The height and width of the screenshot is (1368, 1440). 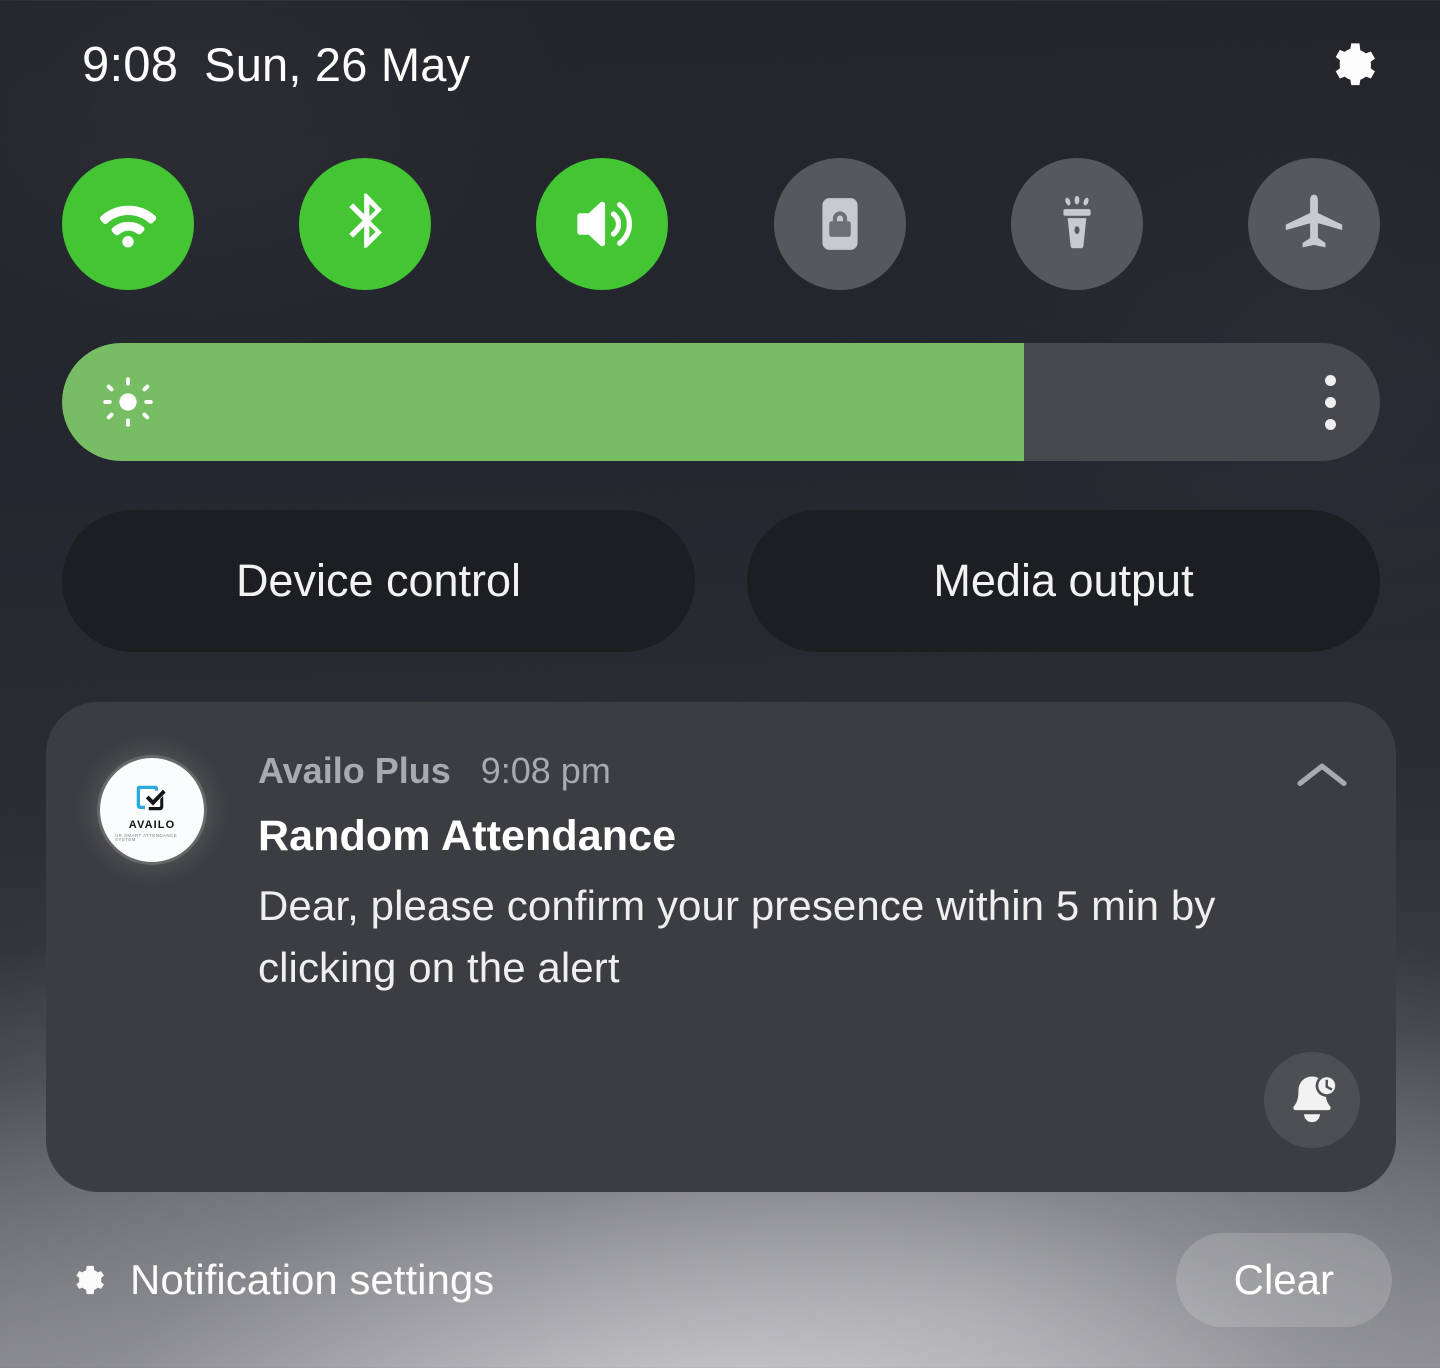 What do you see at coordinates (378, 581) in the screenshot?
I see `device-control-button: Device control` at bounding box center [378, 581].